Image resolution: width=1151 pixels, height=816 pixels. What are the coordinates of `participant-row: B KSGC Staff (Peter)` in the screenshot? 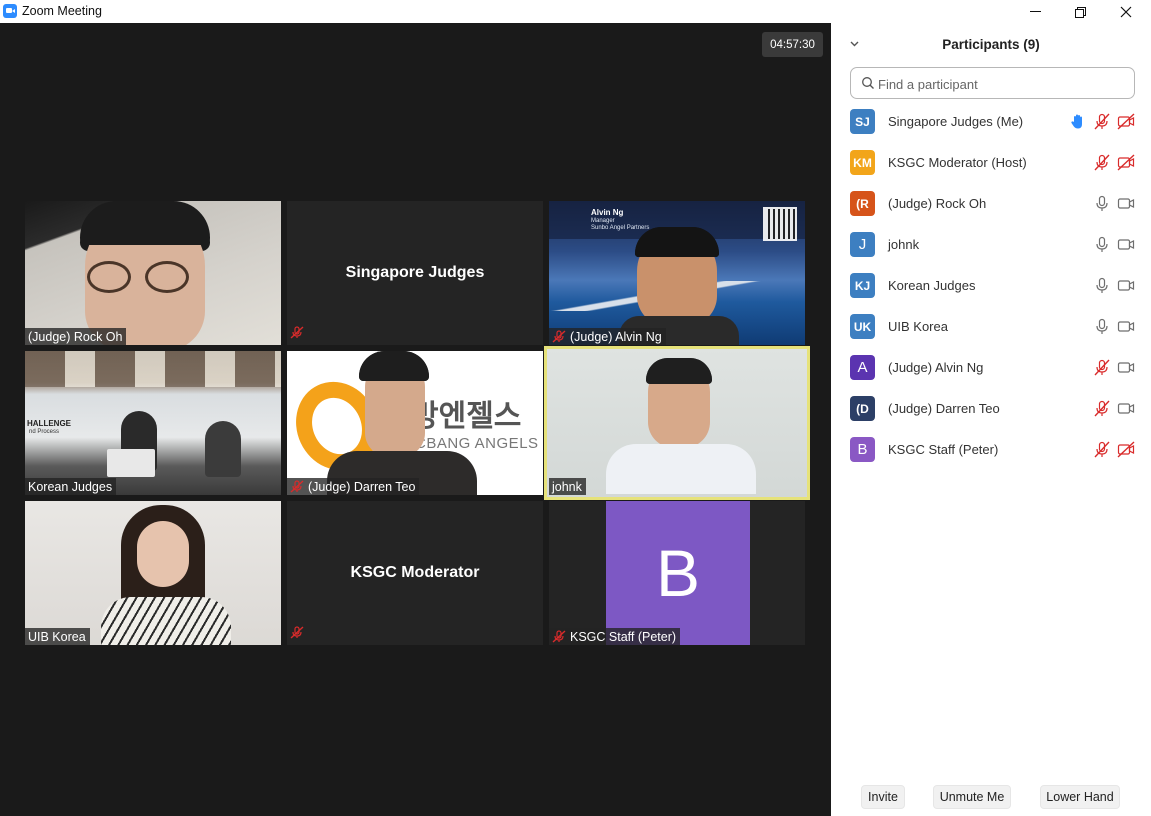 It's located at (991, 449).